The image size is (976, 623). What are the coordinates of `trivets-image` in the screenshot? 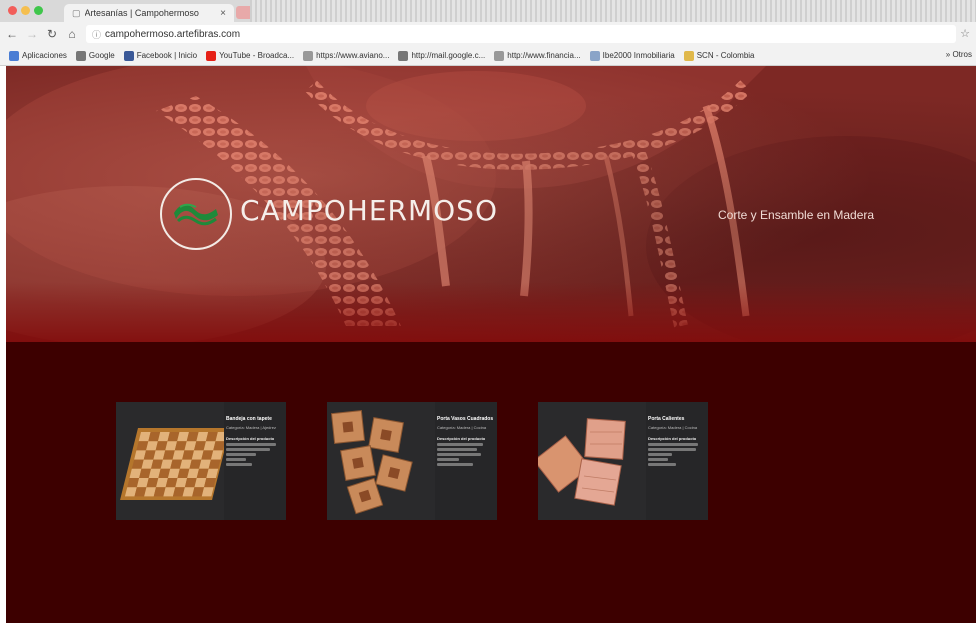 It's located at (592, 461).